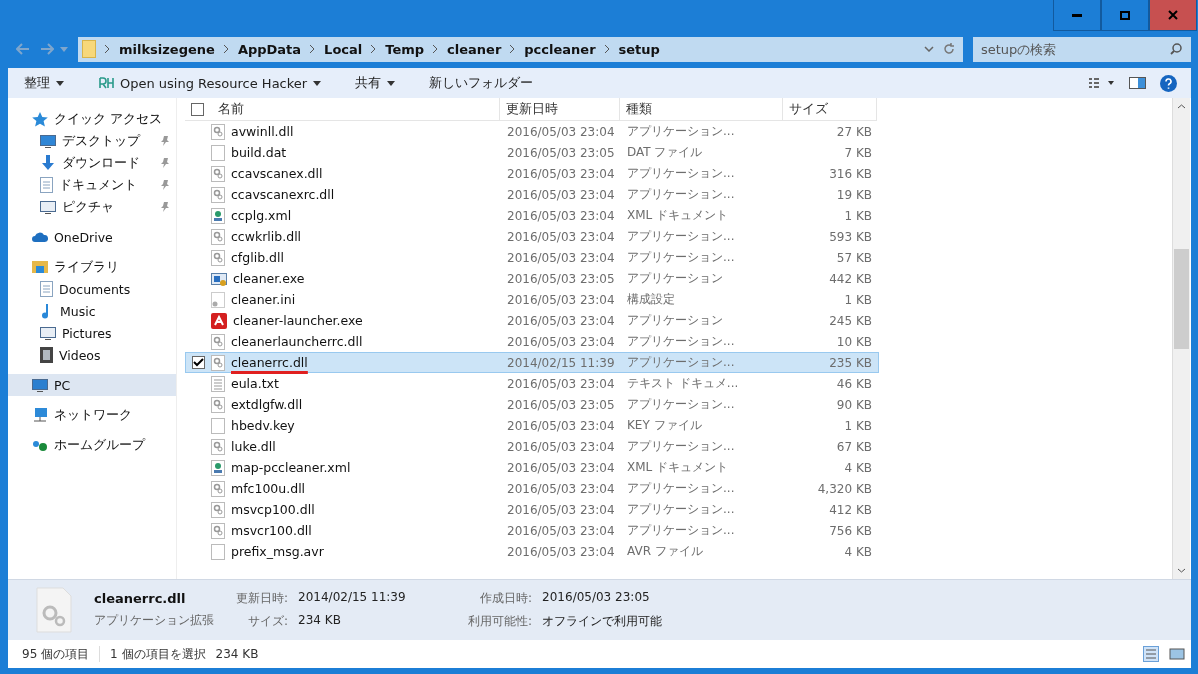 The height and width of the screenshot is (674, 1198). What do you see at coordinates (854, 447) in the screenshot?
I see `file-size: 67 KB` at bounding box center [854, 447].